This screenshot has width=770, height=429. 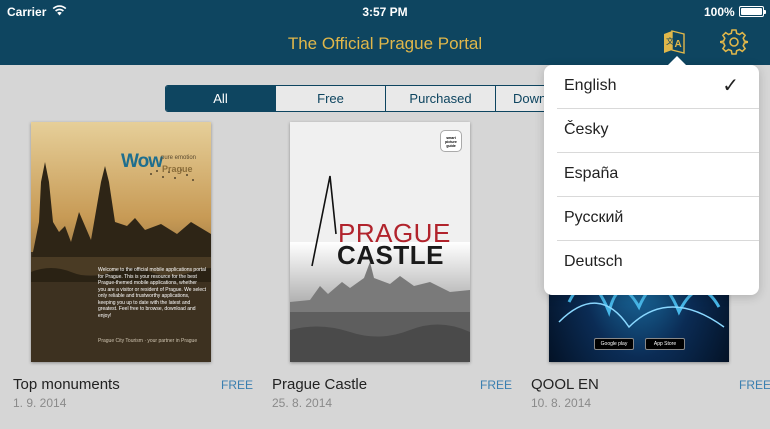 What do you see at coordinates (385, 43) in the screenshot?
I see `page-title: The Official Prague Portal` at bounding box center [385, 43].